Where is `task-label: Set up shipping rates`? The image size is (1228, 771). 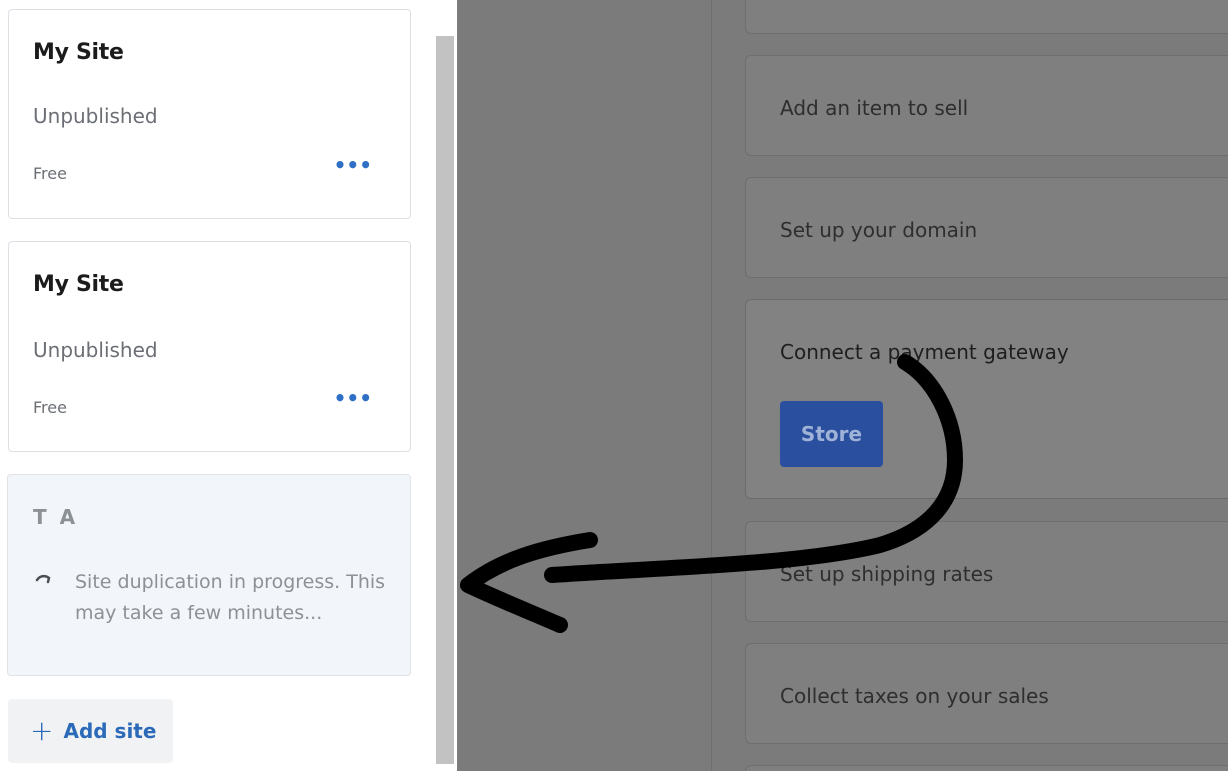 task-label: Set up shipping rates is located at coordinates (887, 574).